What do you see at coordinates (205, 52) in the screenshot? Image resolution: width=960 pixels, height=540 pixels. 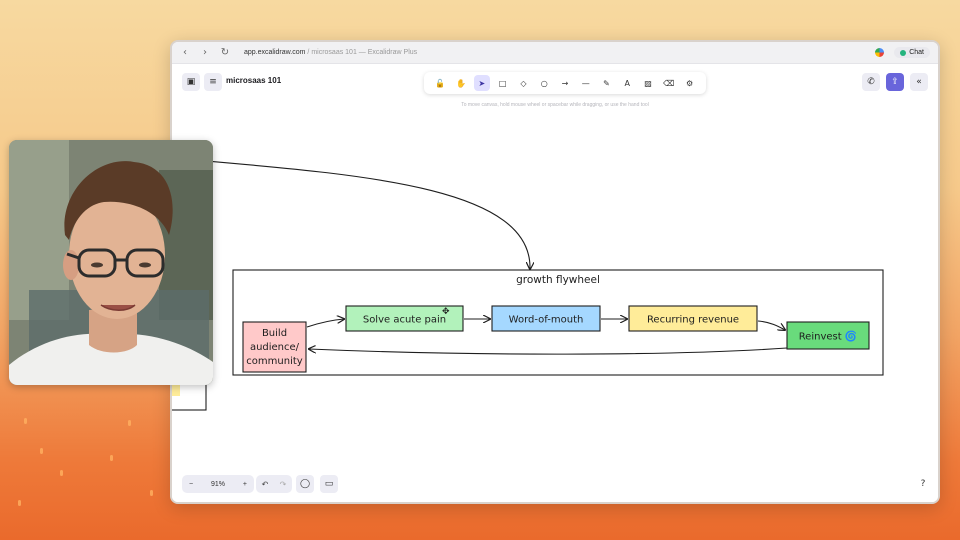 I see `forward-icon: ›` at bounding box center [205, 52].